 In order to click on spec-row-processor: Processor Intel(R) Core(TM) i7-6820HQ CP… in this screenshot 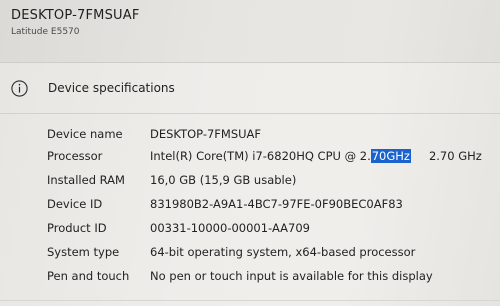, I will do `click(250, 157)`.